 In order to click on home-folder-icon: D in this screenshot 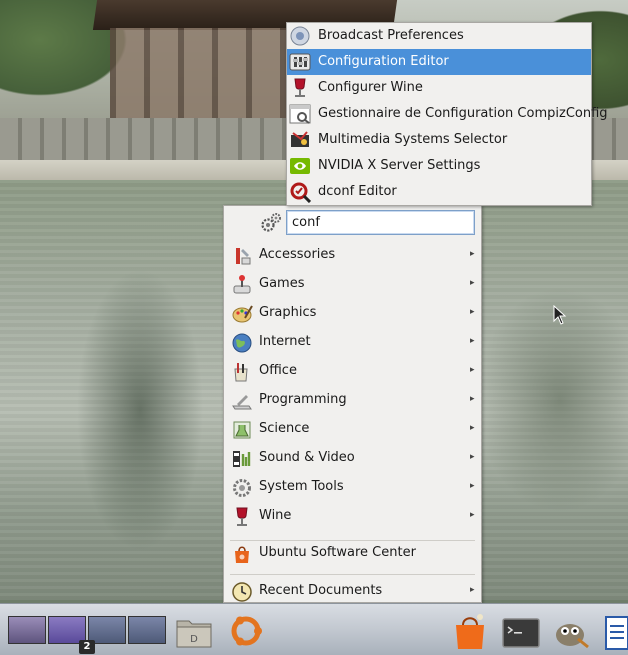, I will do `click(194, 631)`.